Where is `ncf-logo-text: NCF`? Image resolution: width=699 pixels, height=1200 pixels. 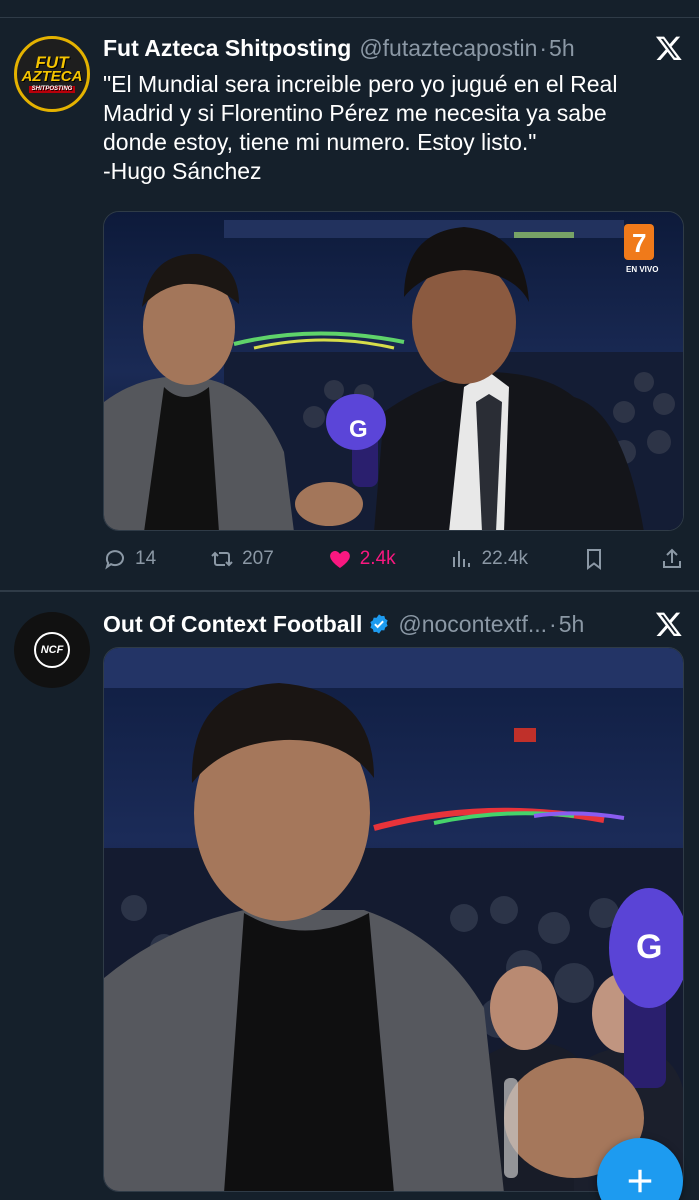 ncf-logo-text: NCF is located at coordinates (52, 650).